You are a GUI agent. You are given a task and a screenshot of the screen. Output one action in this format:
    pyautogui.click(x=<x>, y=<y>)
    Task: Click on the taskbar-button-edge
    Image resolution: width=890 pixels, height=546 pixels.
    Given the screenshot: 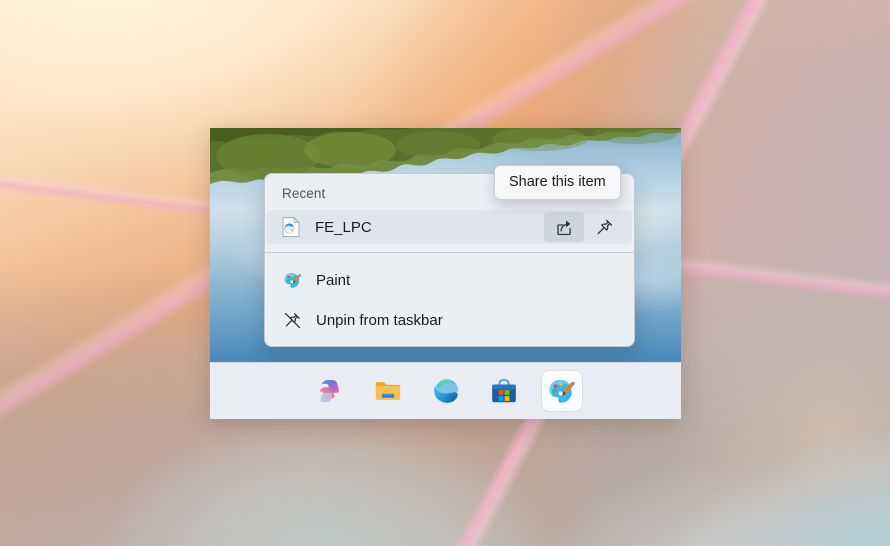 What is the action you would take?
    pyautogui.click(x=446, y=391)
    